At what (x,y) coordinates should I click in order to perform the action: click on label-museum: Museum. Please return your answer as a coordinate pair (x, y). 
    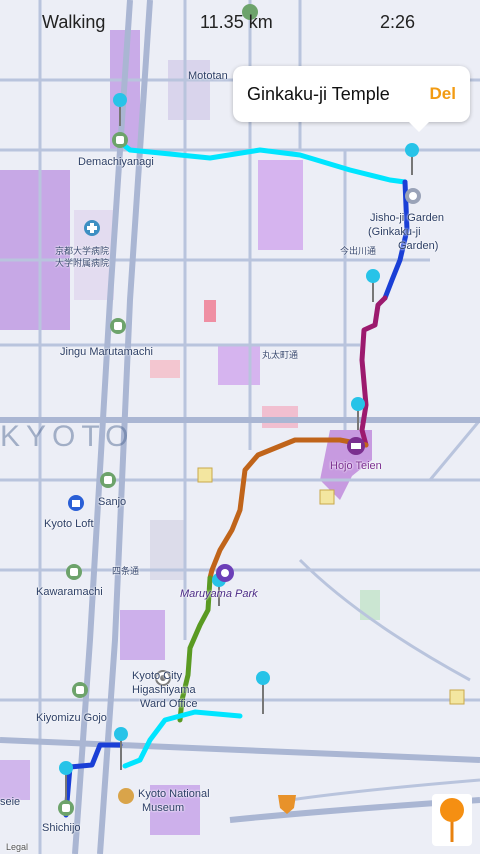
    Looking at the image, I should click on (163, 808).